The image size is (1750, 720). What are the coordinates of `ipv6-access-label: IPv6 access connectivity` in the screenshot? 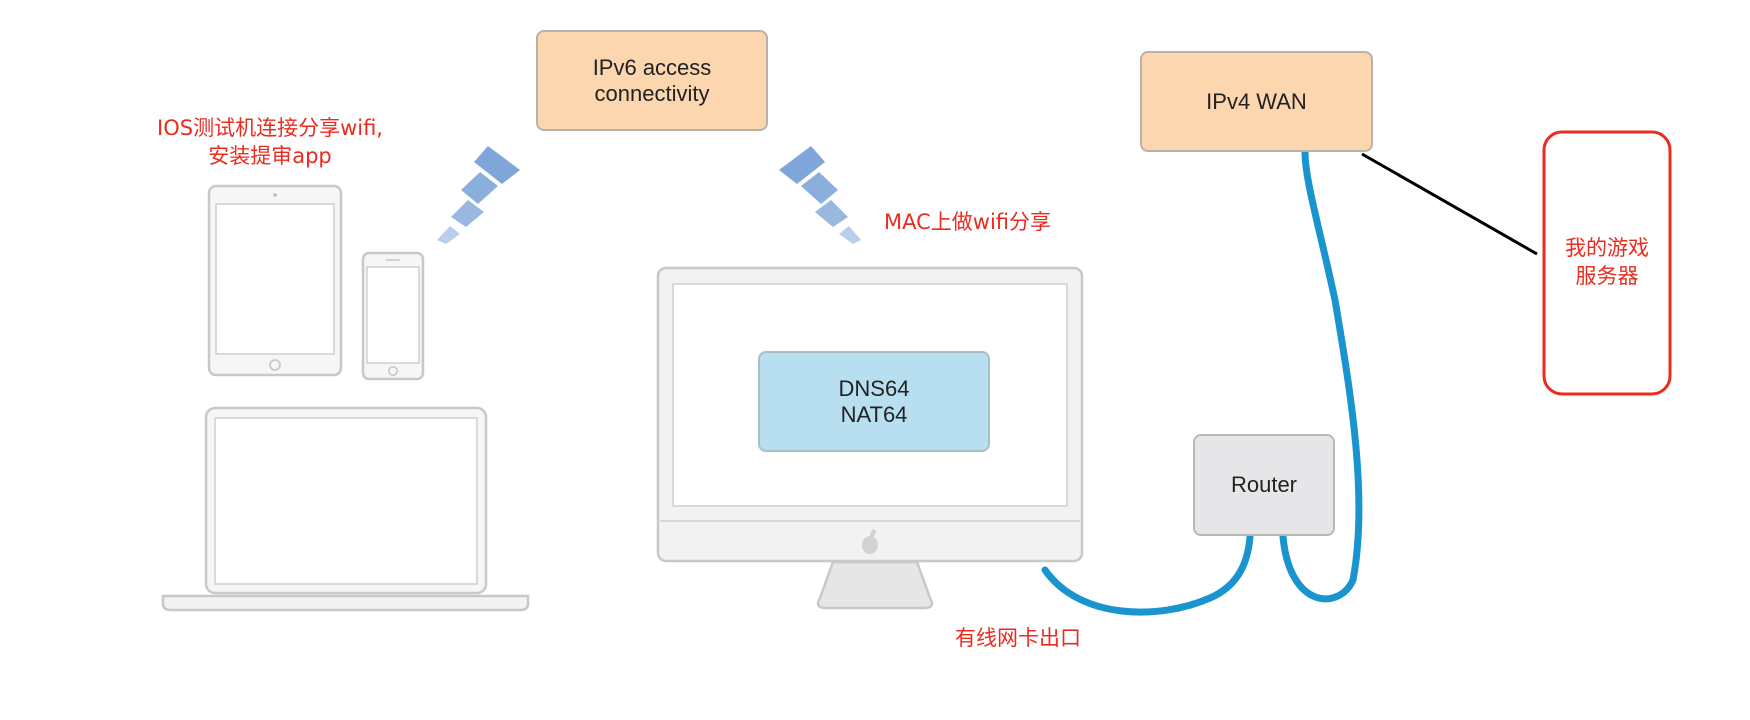 It's located at (652, 80).